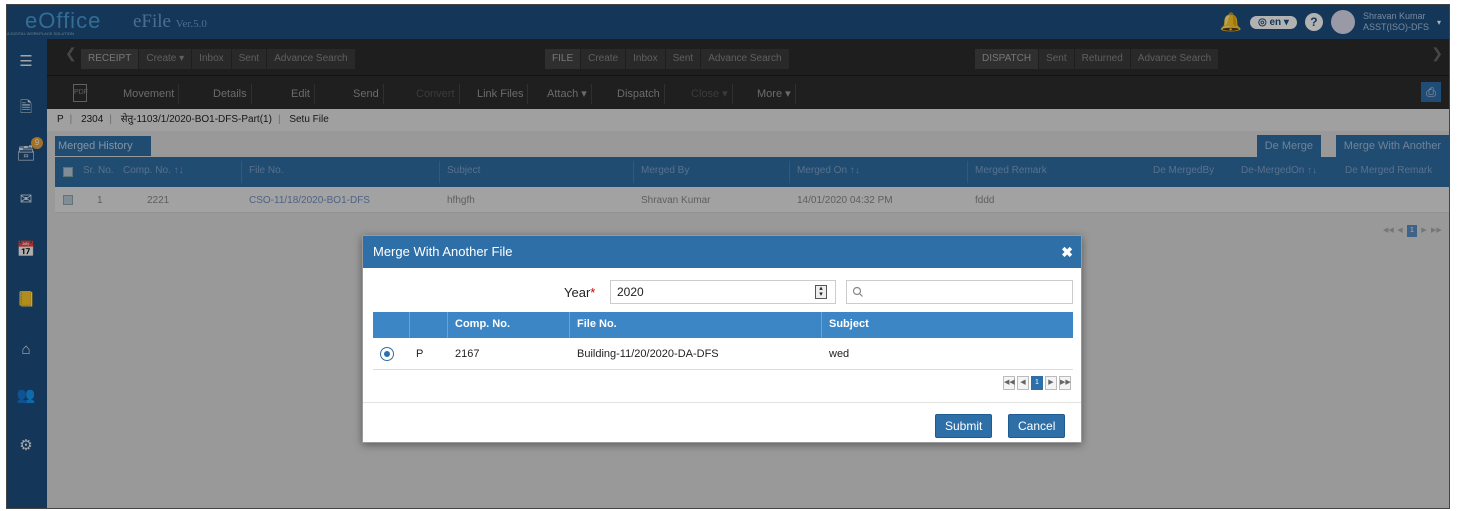 The width and height of the screenshot is (1457, 511). What do you see at coordinates (1009, 383) in the screenshot?
I see `first-page-icon: ◀◀` at bounding box center [1009, 383].